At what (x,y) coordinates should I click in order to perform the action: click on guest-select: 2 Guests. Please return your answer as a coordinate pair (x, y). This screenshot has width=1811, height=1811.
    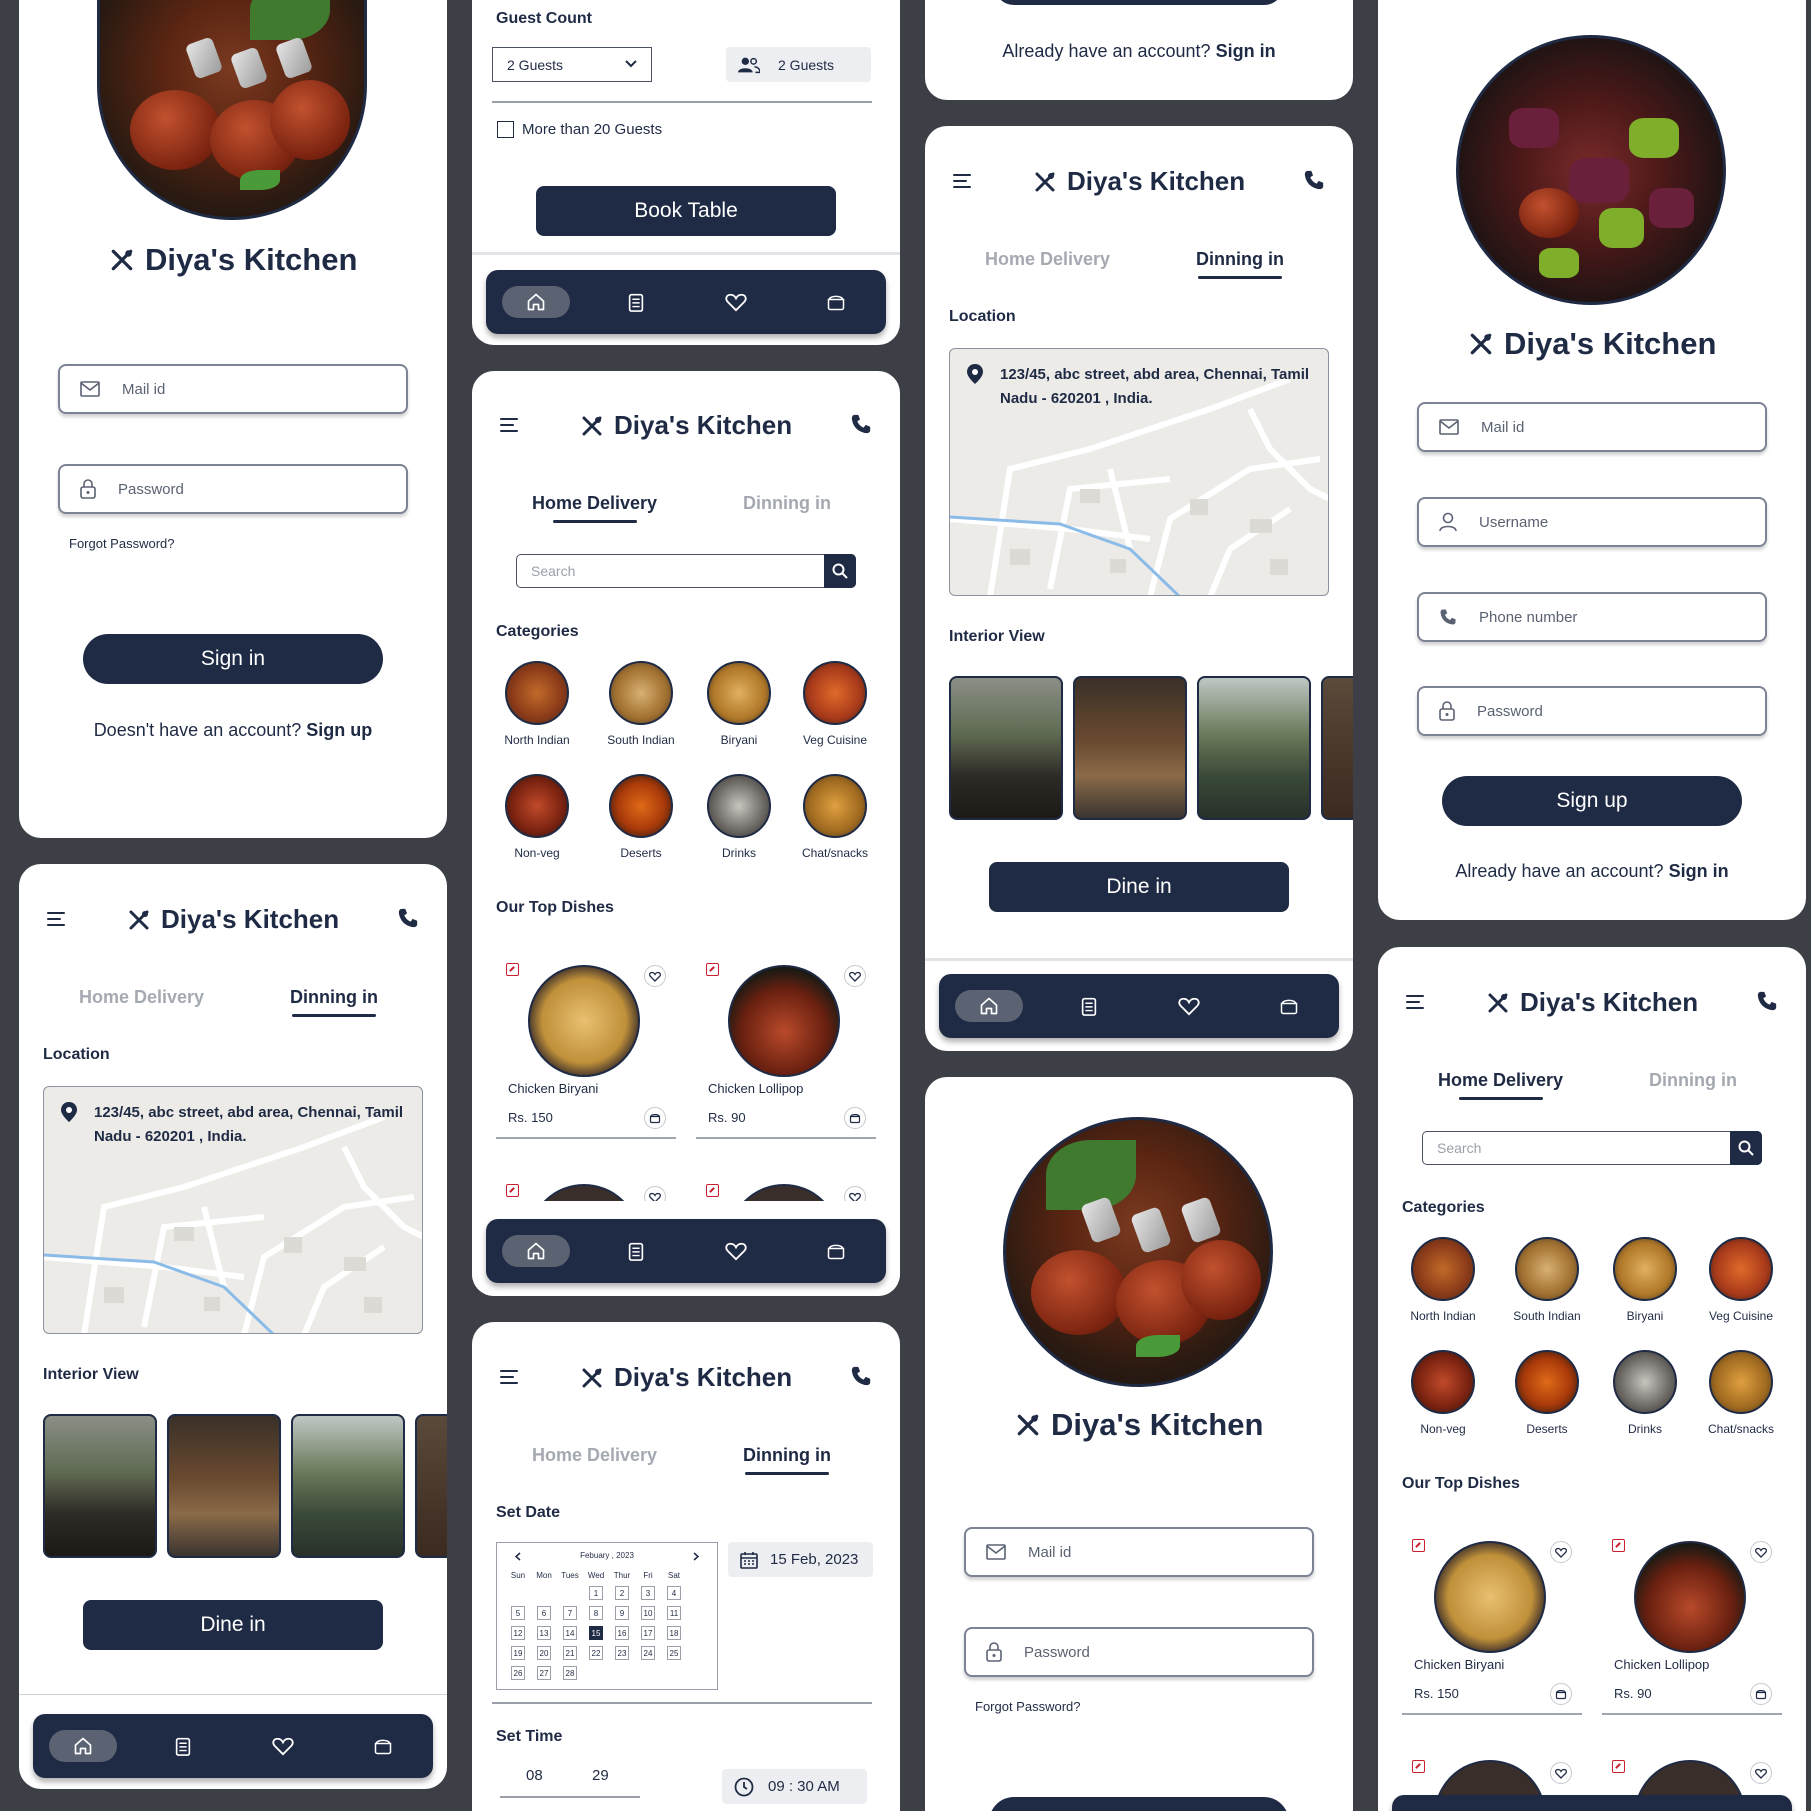
    Looking at the image, I should click on (572, 64).